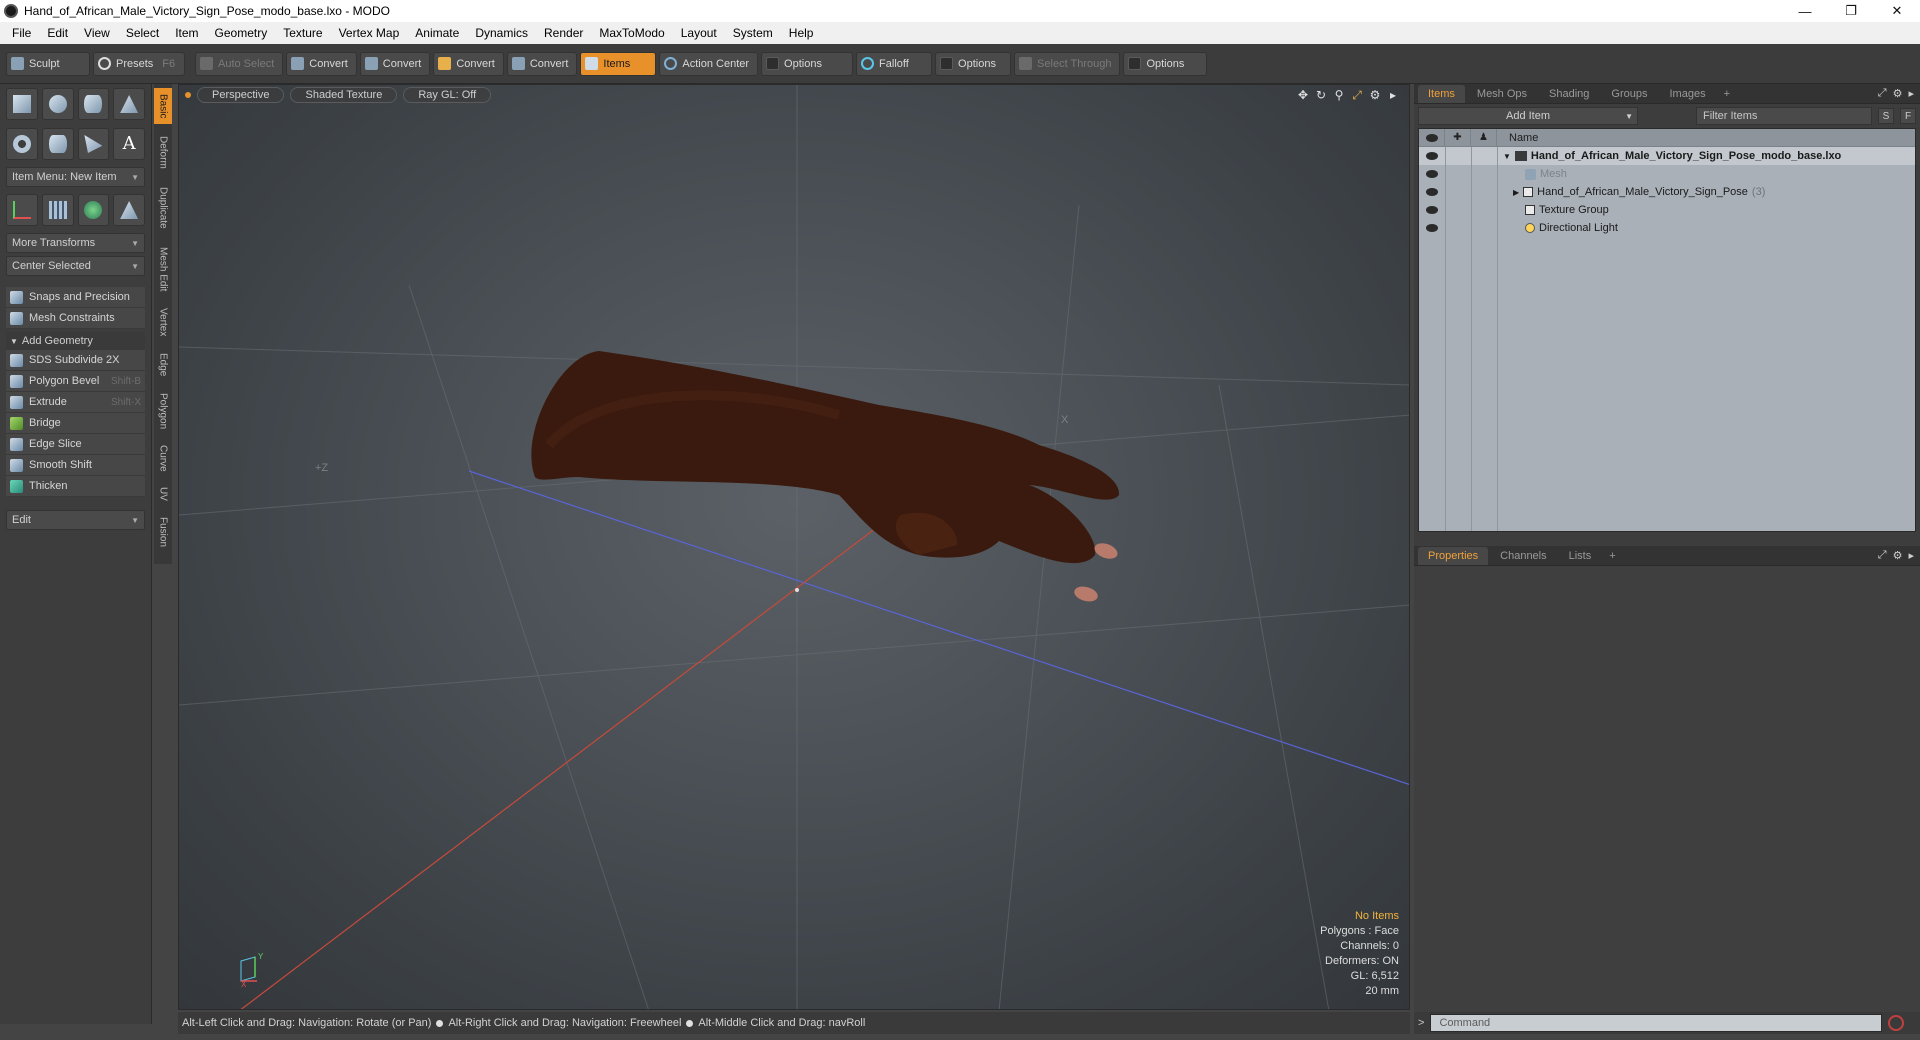  What do you see at coordinates (631, 33) in the screenshot?
I see `menu-maxtomodo: MaxToModo` at bounding box center [631, 33].